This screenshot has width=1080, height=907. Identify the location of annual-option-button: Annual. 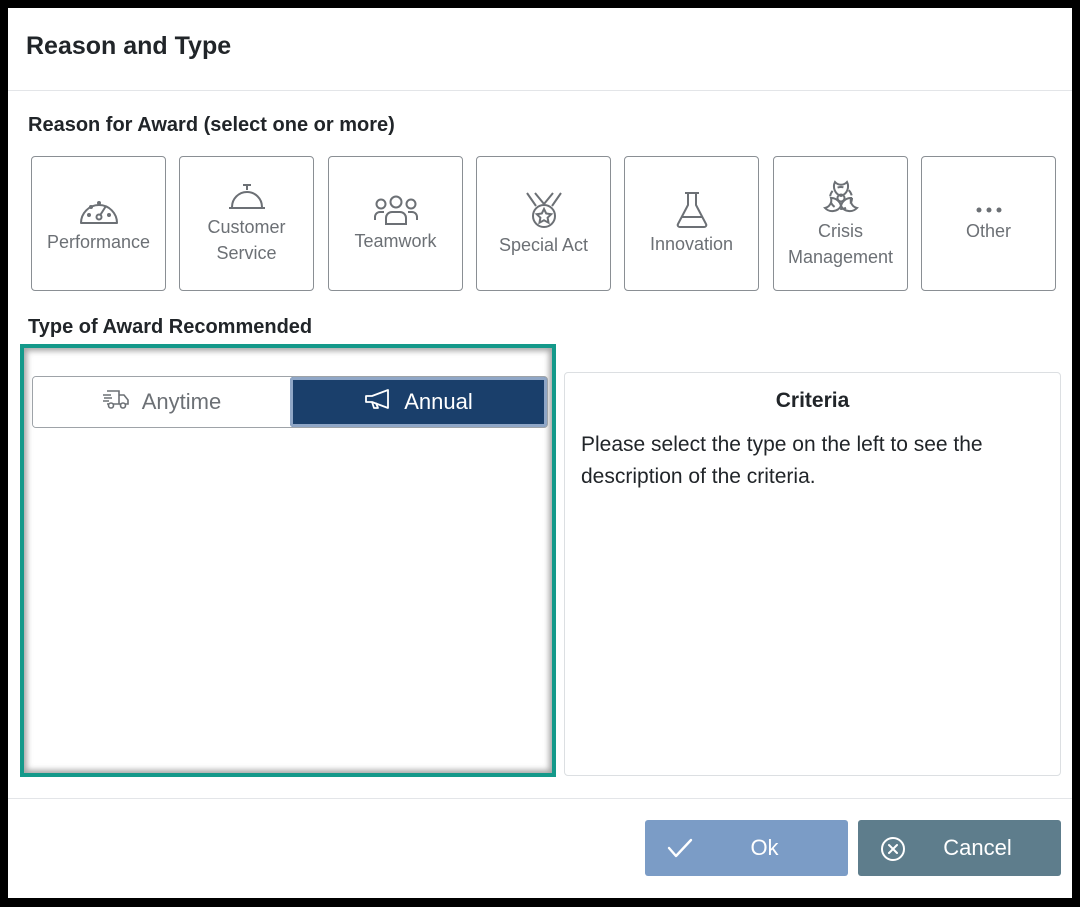
(418, 402).